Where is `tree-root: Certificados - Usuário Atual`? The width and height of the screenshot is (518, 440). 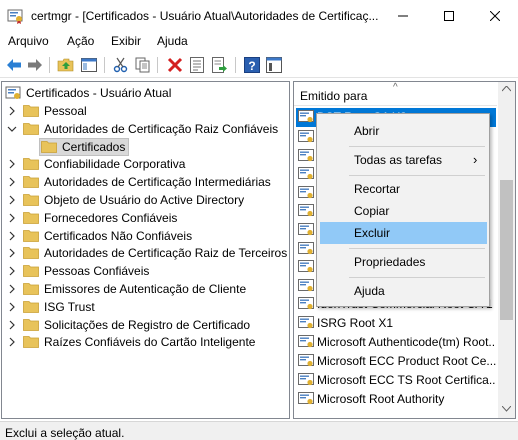 tree-root: Certificados - Usuário Atual is located at coordinates (145, 93).